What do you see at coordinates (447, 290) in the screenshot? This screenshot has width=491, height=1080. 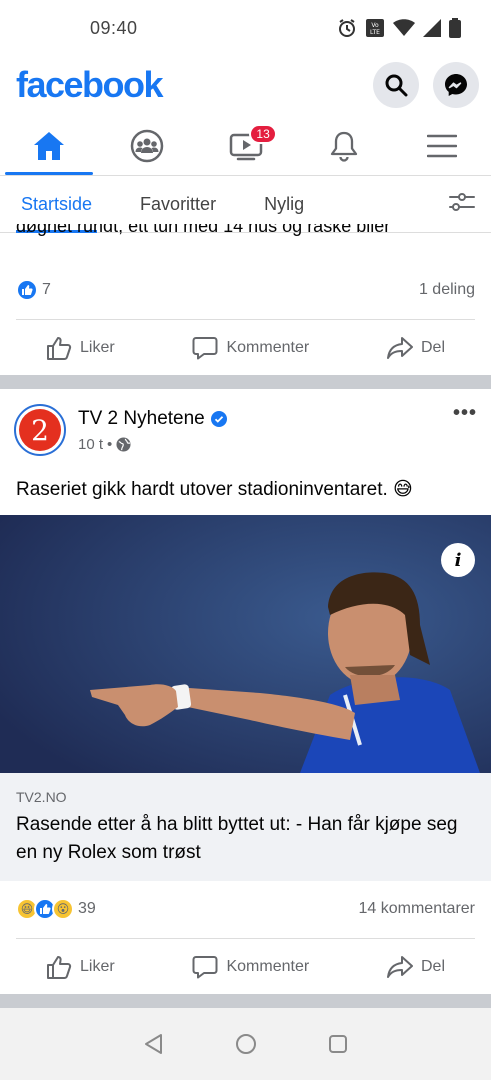 I see `share-count: 1 deling` at bounding box center [447, 290].